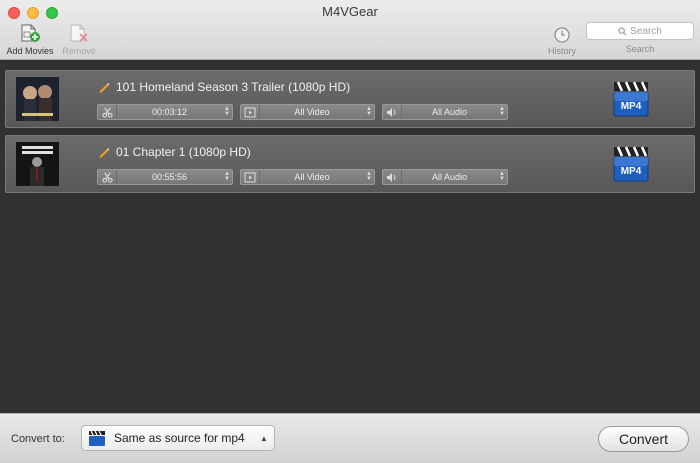 Image resolution: width=700 pixels, height=463 pixels. I want to click on search-placeholder: Search, so click(646, 31).